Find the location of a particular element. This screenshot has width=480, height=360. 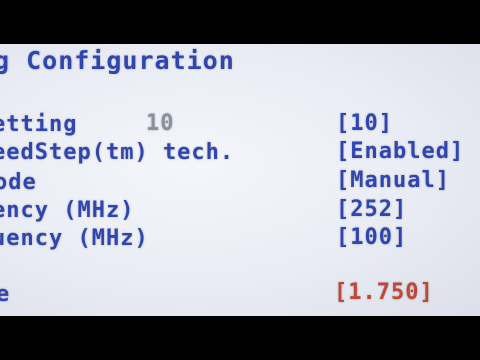

row-label-voltage: e is located at coordinates (5, 294).